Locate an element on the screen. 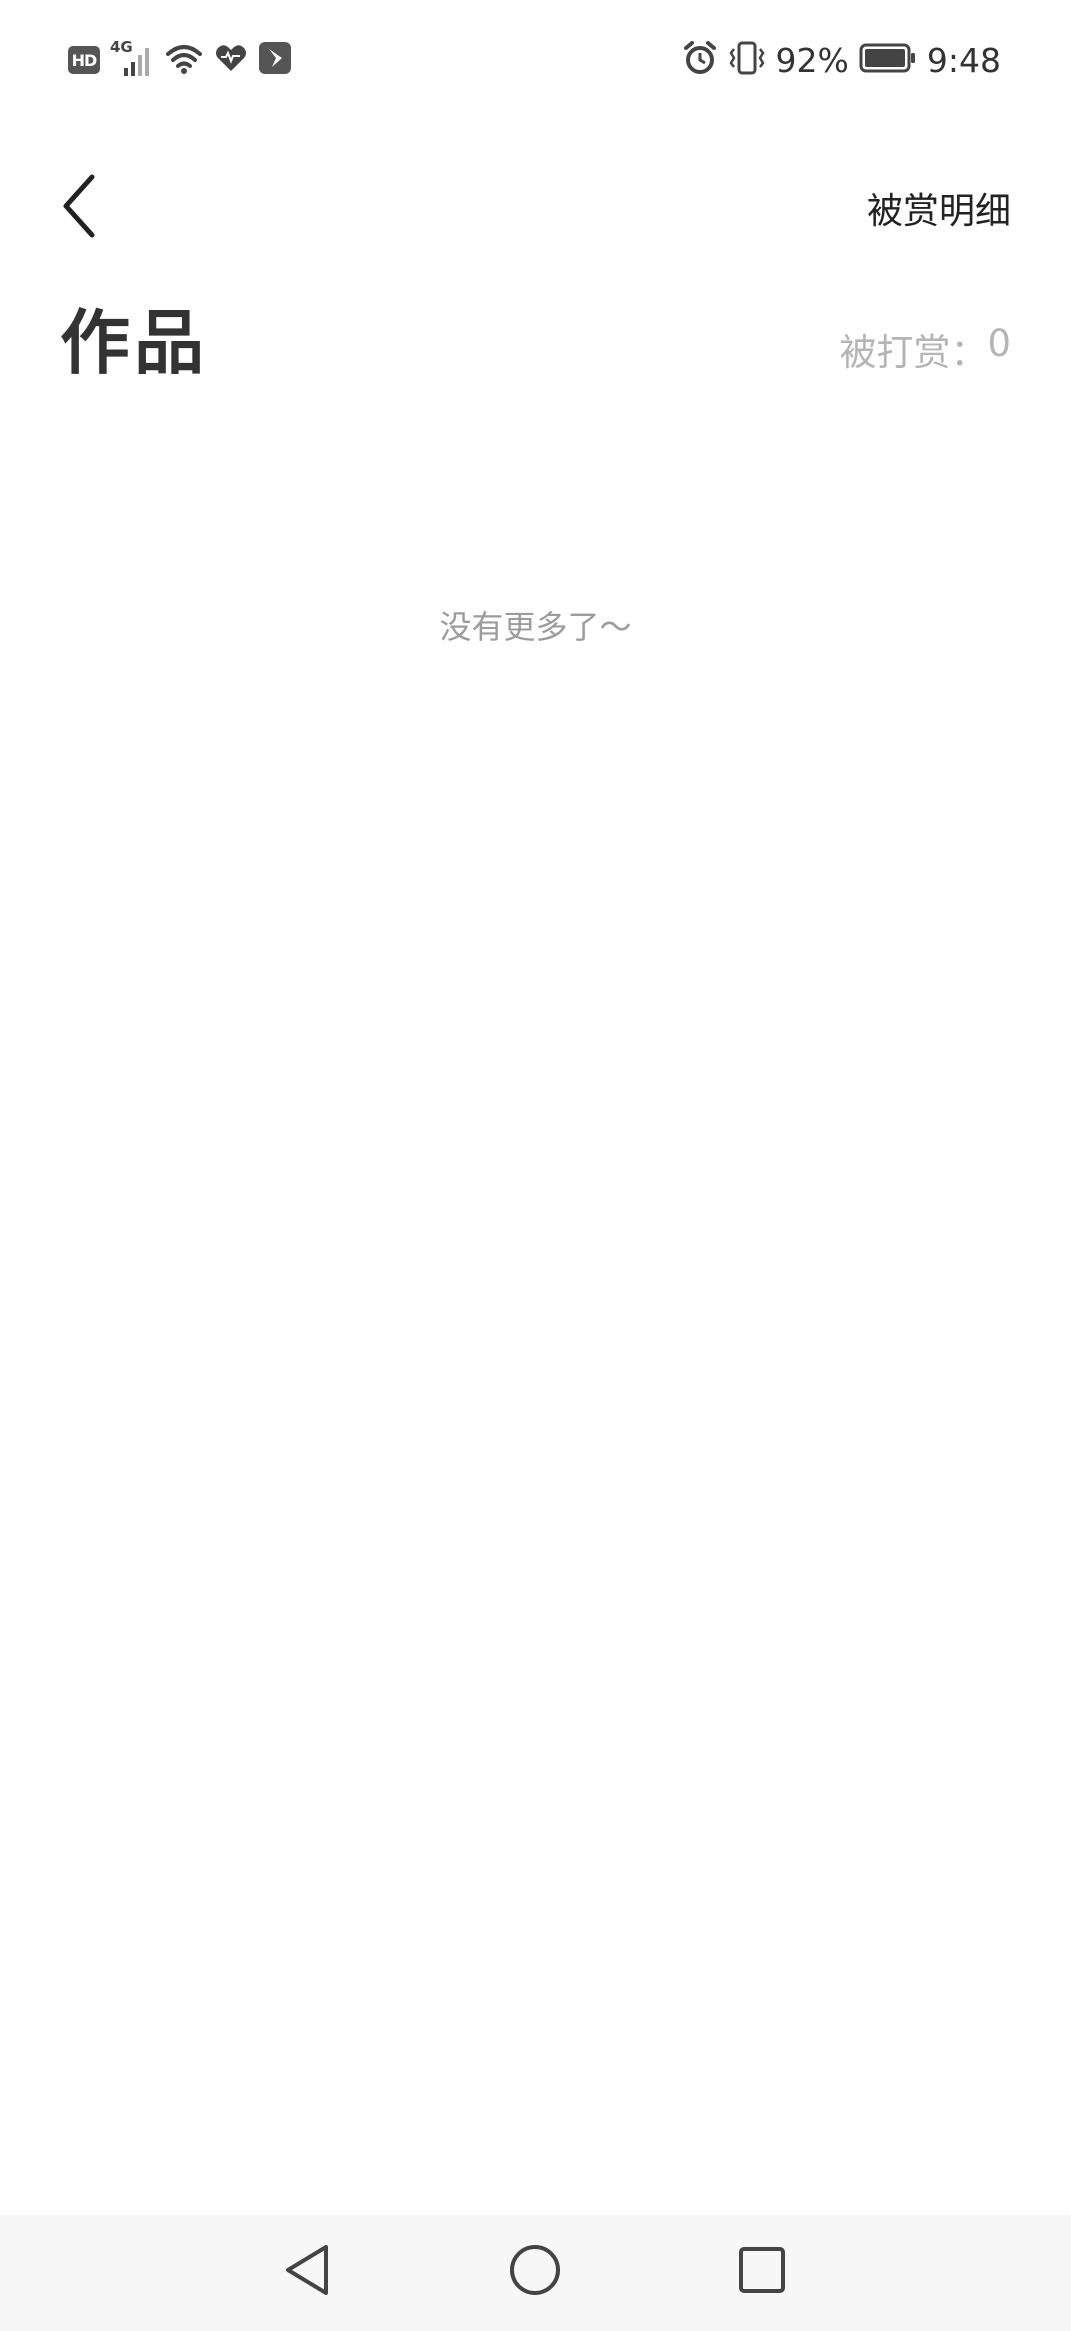  reward-count-label: 被打赏： is located at coordinates (913, 352).